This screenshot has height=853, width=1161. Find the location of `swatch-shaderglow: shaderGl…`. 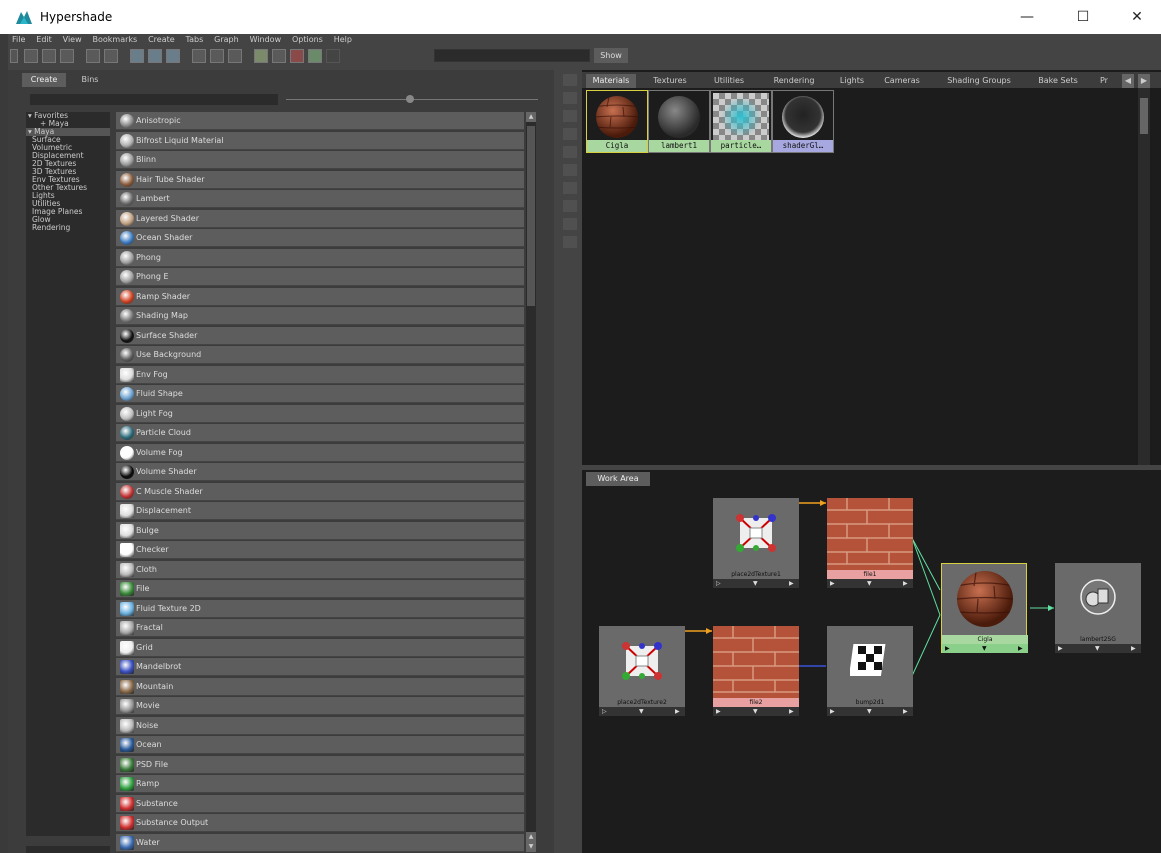

swatch-shaderglow: shaderGl… is located at coordinates (803, 121).